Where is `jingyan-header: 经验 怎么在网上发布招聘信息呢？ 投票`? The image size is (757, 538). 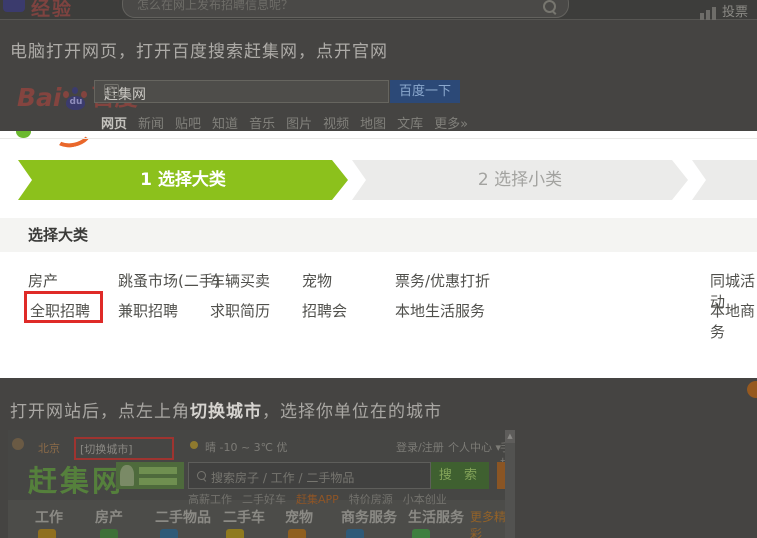 jingyan-header: 经验 怎么在网上发布招聘信息呢？ 投票 is located at coordinates (378, 10).